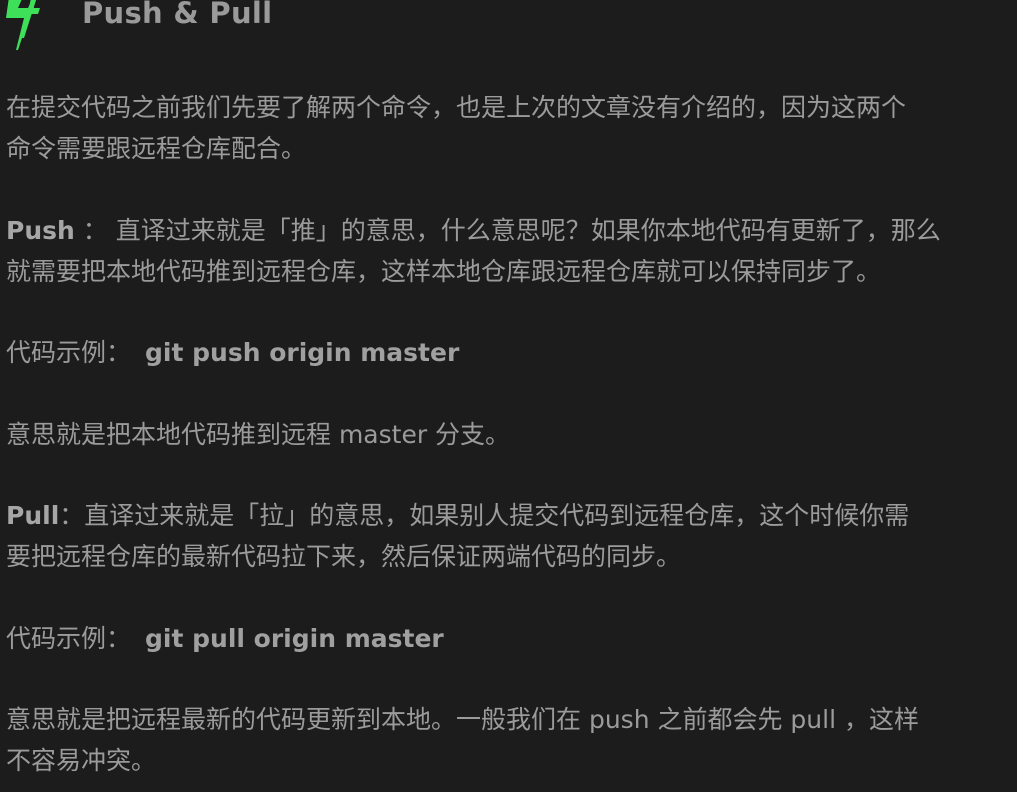 Image resolution: width=1017 pixels, height=792 pixels. What do you see at coordinates (69, 352) in the screenshot?
I see `push-example-label: 代码示例：` at bounding box center [69, 352].